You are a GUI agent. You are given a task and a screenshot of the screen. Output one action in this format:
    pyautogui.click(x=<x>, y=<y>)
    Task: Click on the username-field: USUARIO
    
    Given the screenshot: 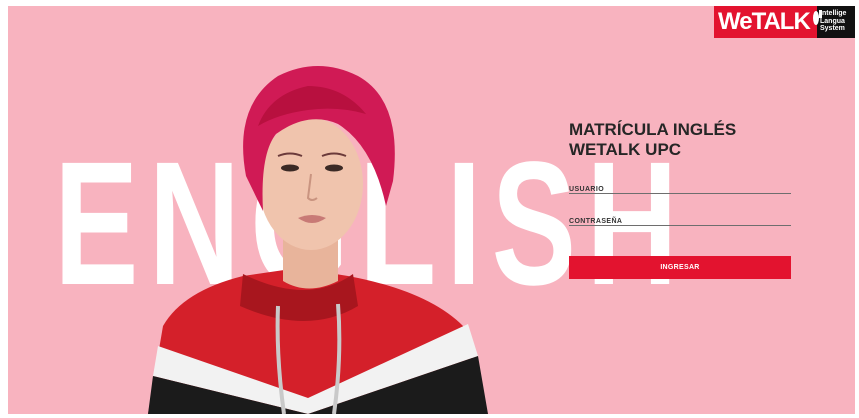 What is the action you would take?
    pyautogui.click(x=682, y=186)
    